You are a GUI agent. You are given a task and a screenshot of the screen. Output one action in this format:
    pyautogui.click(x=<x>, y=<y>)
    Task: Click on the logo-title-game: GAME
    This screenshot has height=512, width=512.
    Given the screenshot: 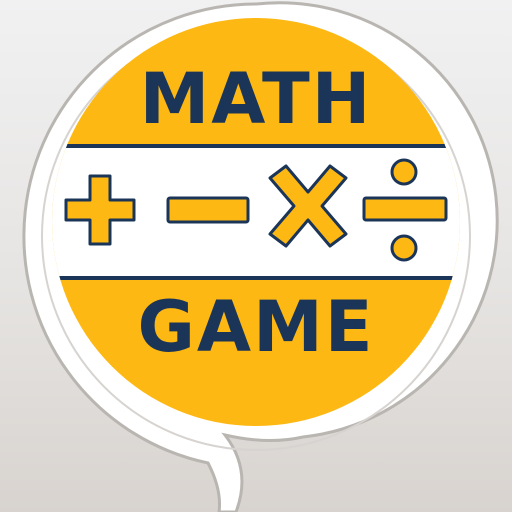 What is the action you would take?
    pyautogui.click(x=256, y=327)
    